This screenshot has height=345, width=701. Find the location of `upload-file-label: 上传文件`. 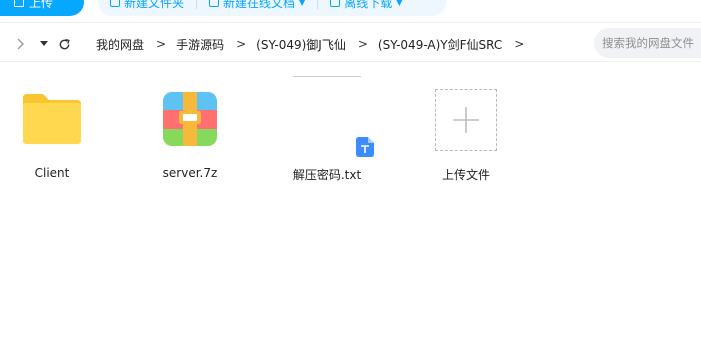

upload-file-label: 上传文件 is located at coordinates (465, 175).